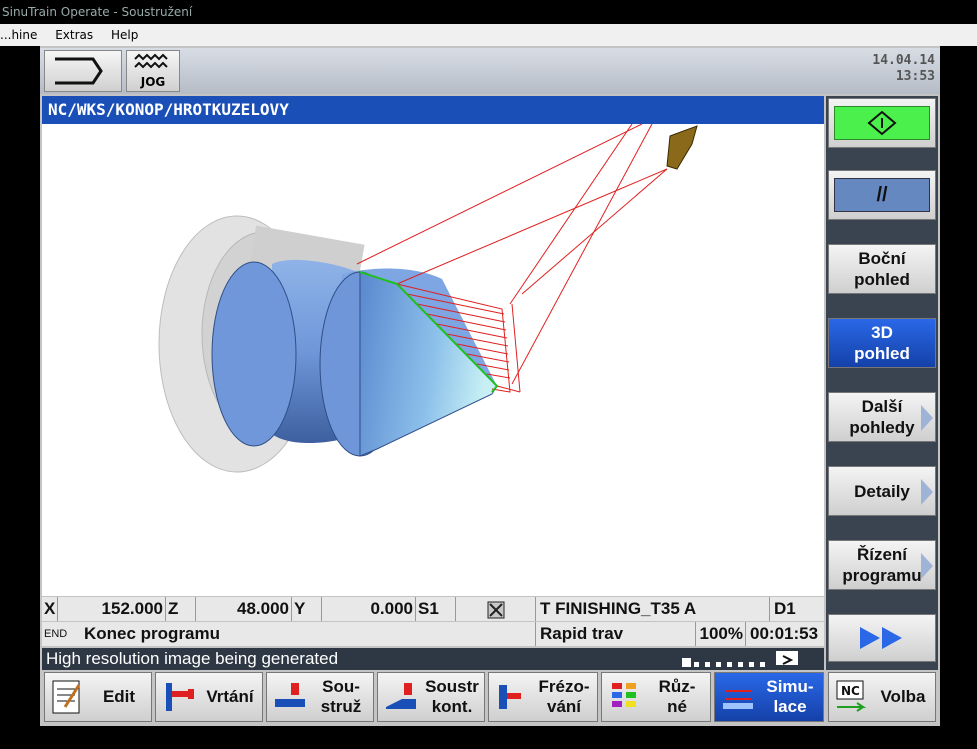 This screenshot has width=977, height=749. What do you see at coordinates (882, 353) in the screenshot?
I see `3d-view-line2: pohled` at bounding box center [882, 353].